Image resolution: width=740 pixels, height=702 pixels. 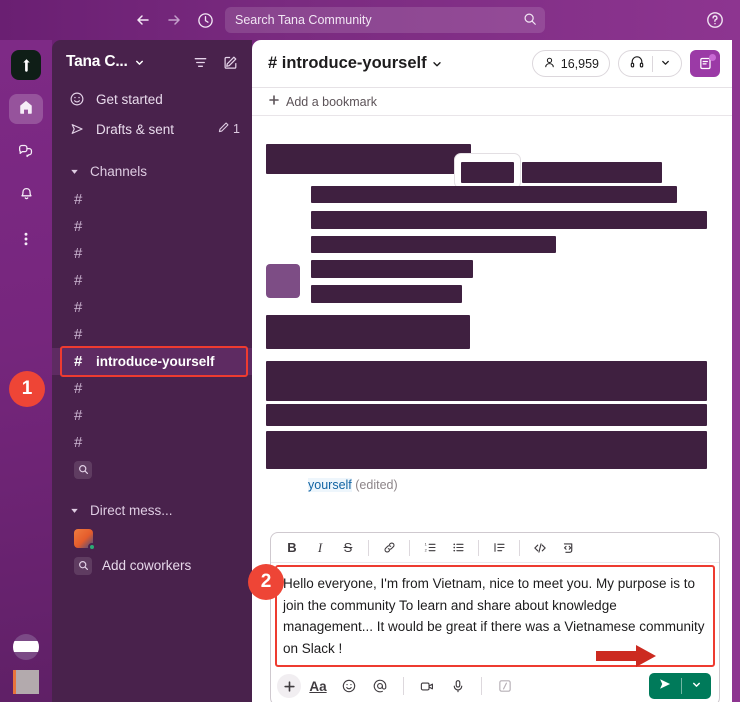 I want to click on presence-online-indicator, so click(x=92, y=547).